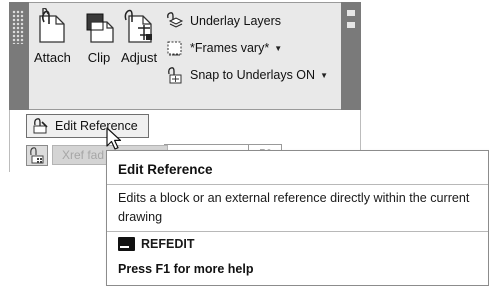 Image resolution: width=489 pixels, height=286 pixels. I want to click on pin-icon, so click(351, 13).